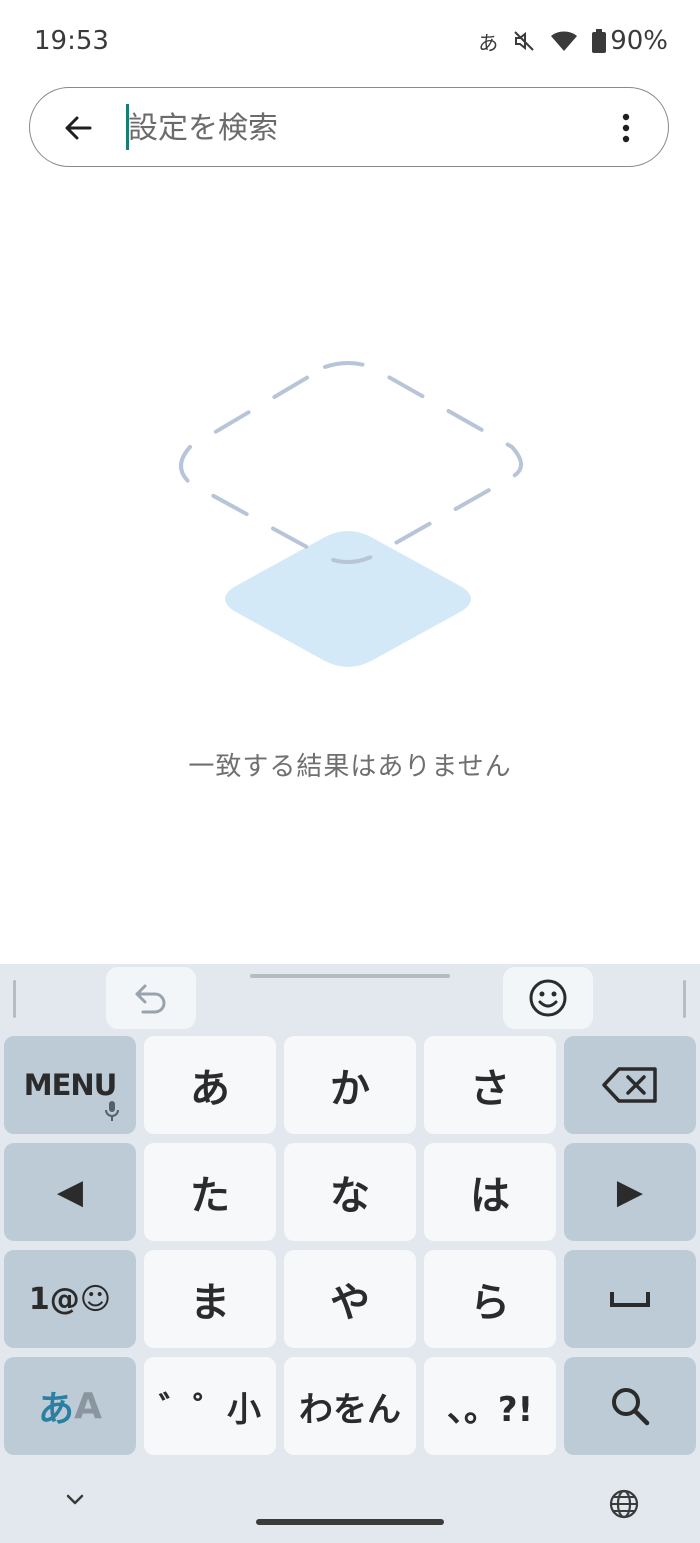 The image size is (700, 1543). Describe the element at coordinates (350, 1192) in the screenshot. I see `key-na: な` at that location.